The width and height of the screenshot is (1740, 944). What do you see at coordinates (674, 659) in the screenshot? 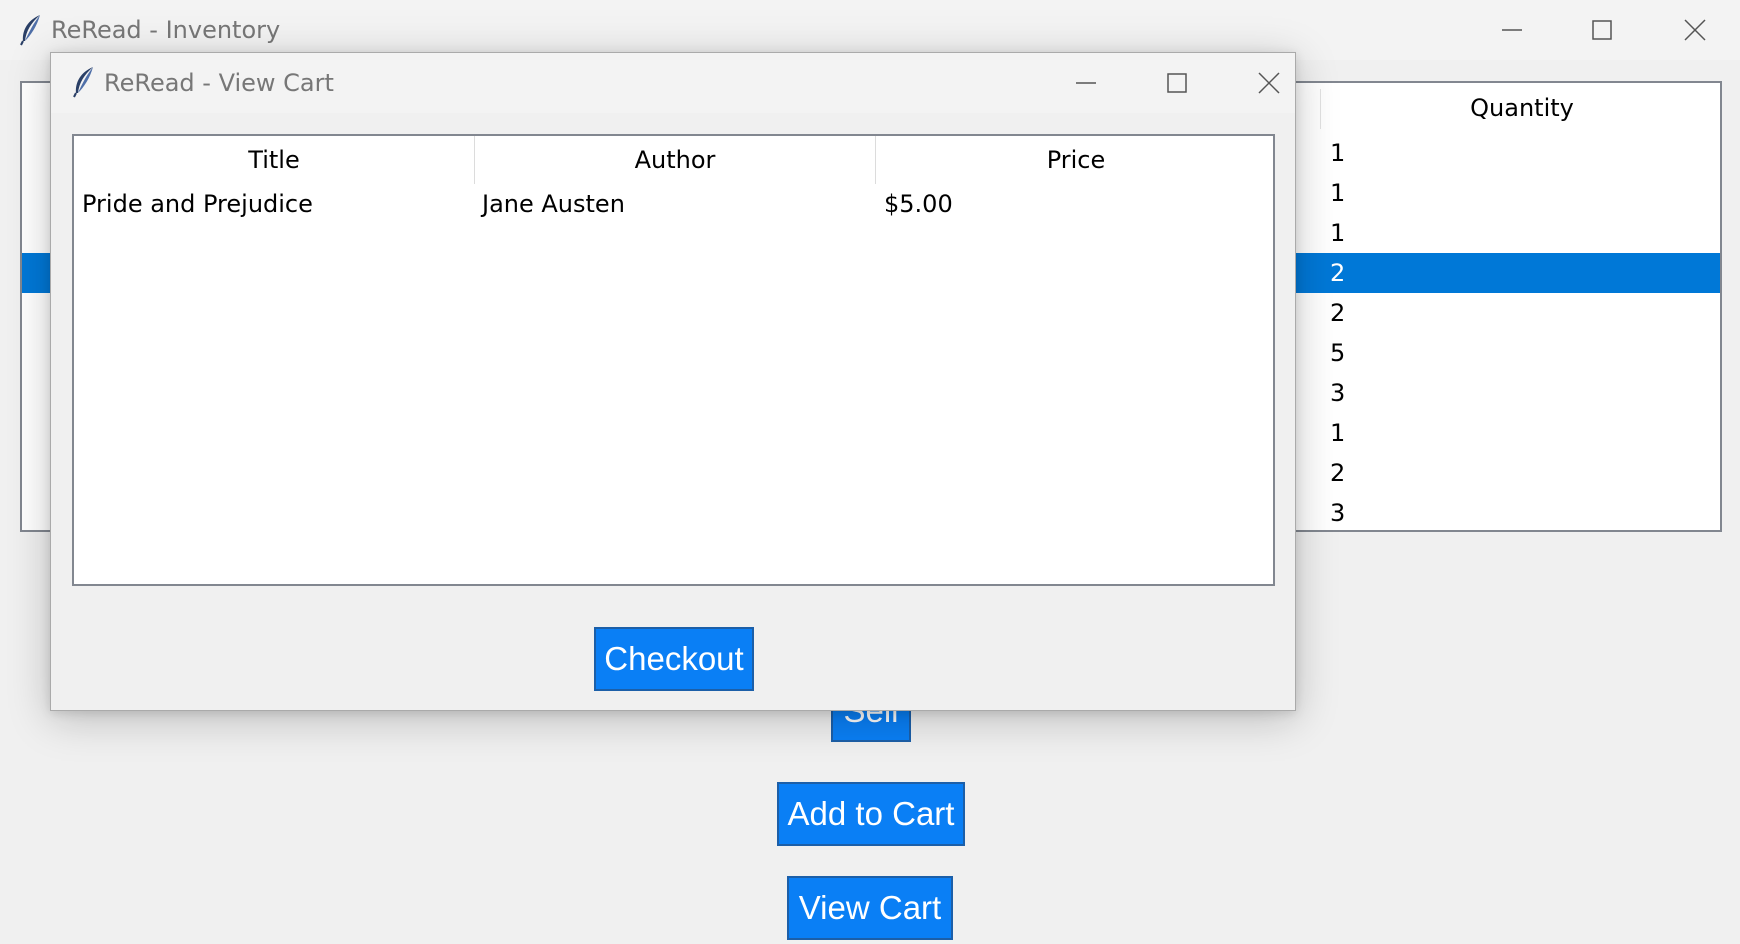
I see `checkout-button: Checkout` at bounding box center [674, 659].